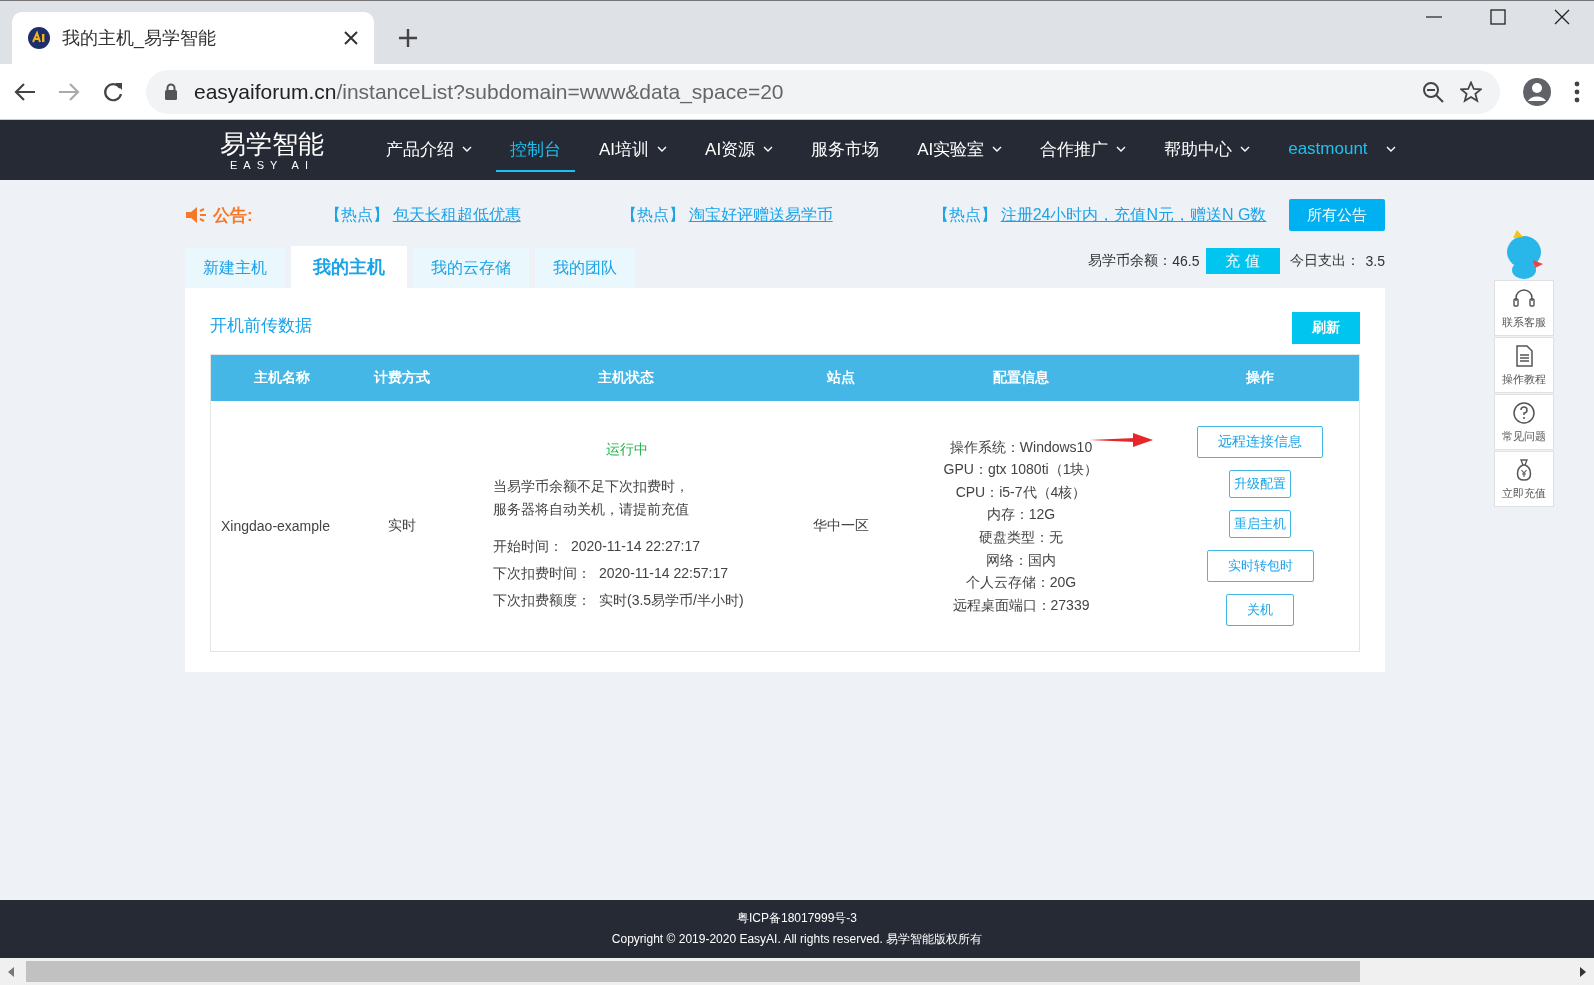 The width and height of the screenshot is (1594, 985). I want to click on icp-text: 粤ICP备18017999号-3, so click(797, 918).